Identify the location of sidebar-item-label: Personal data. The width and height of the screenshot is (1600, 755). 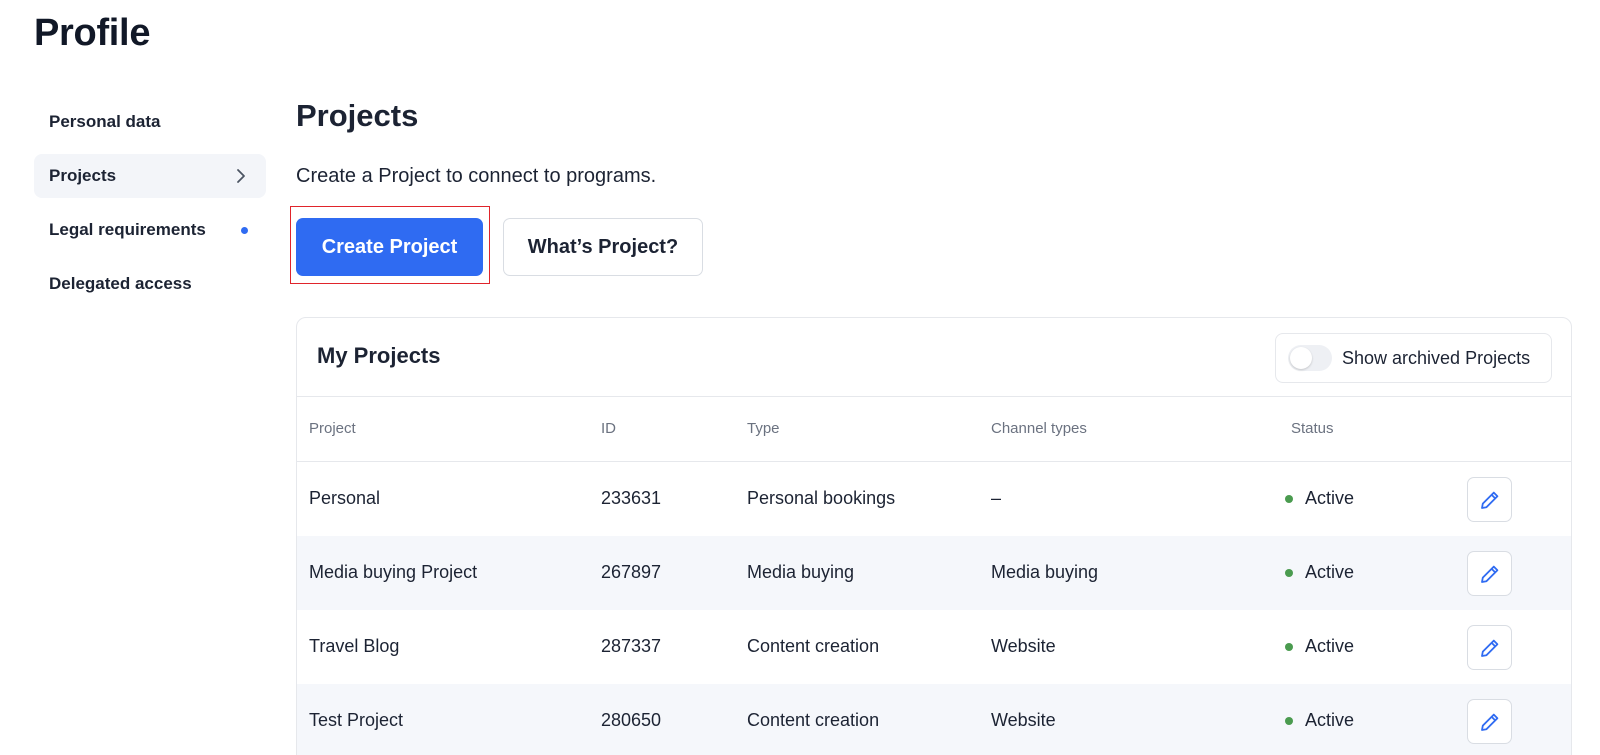
(105, 121).